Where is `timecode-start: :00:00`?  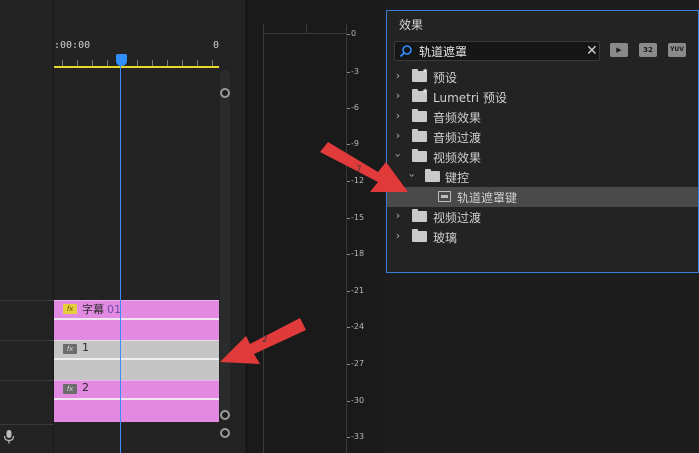 timecode-start: :00:00 is located at coordinates (72, 45).